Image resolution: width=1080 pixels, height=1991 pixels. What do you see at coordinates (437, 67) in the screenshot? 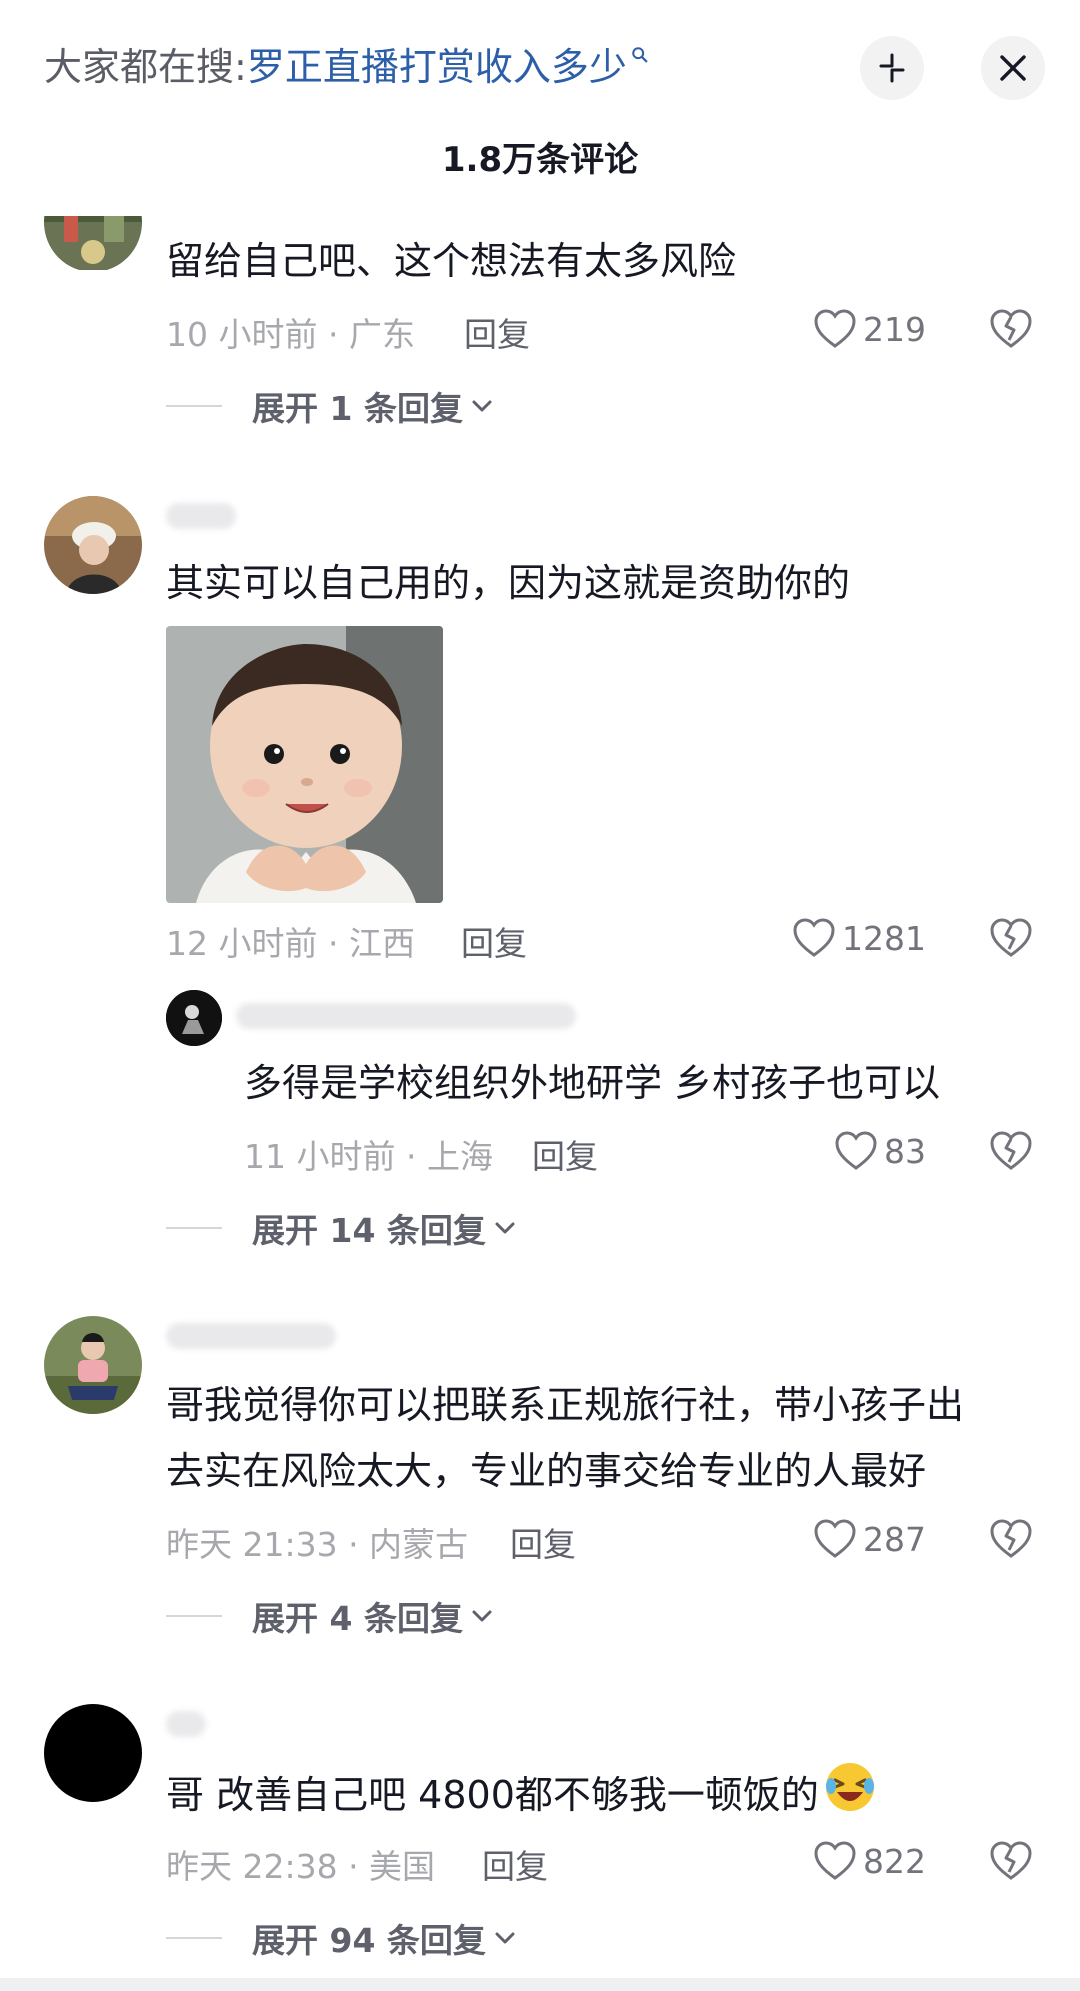
I see `search-term-link: 罗正直播打赏收入多少` at bounding box center [437, 67].